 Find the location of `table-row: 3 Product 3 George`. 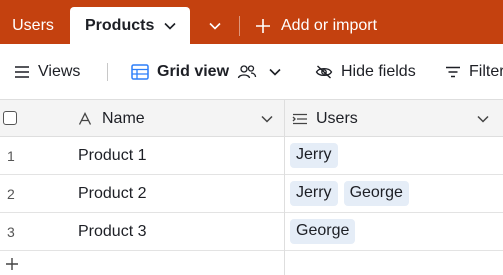

table-row: 3 Product 3 George is located at coordinates (251, 232).